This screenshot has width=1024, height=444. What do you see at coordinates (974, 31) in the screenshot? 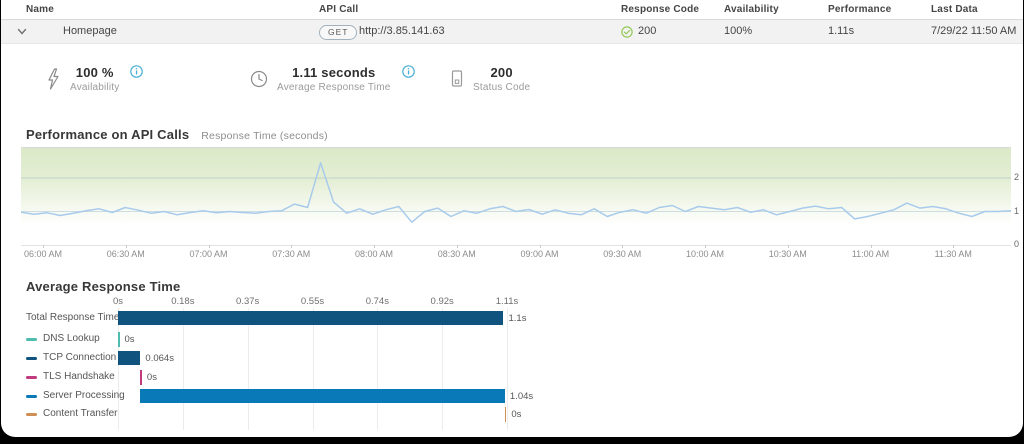
I see `row-last-data-received: 7/29/22 11:50 AM` at bounding box center [974, 31].